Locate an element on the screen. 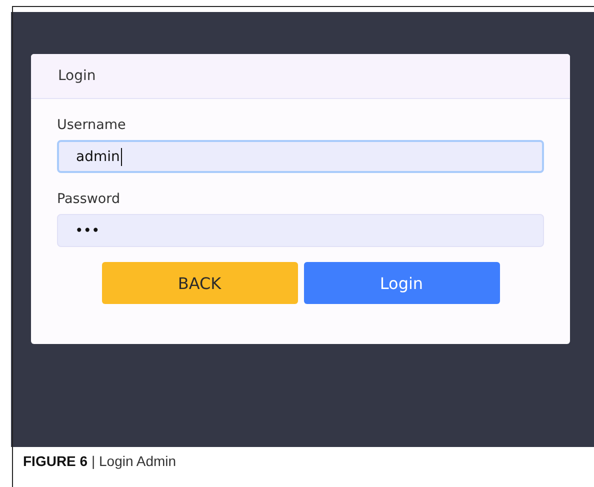 This screenshot has height=487, width=594. figure-caption: FIGURE 6 | Login Admin is located at coordinates (99, 461).